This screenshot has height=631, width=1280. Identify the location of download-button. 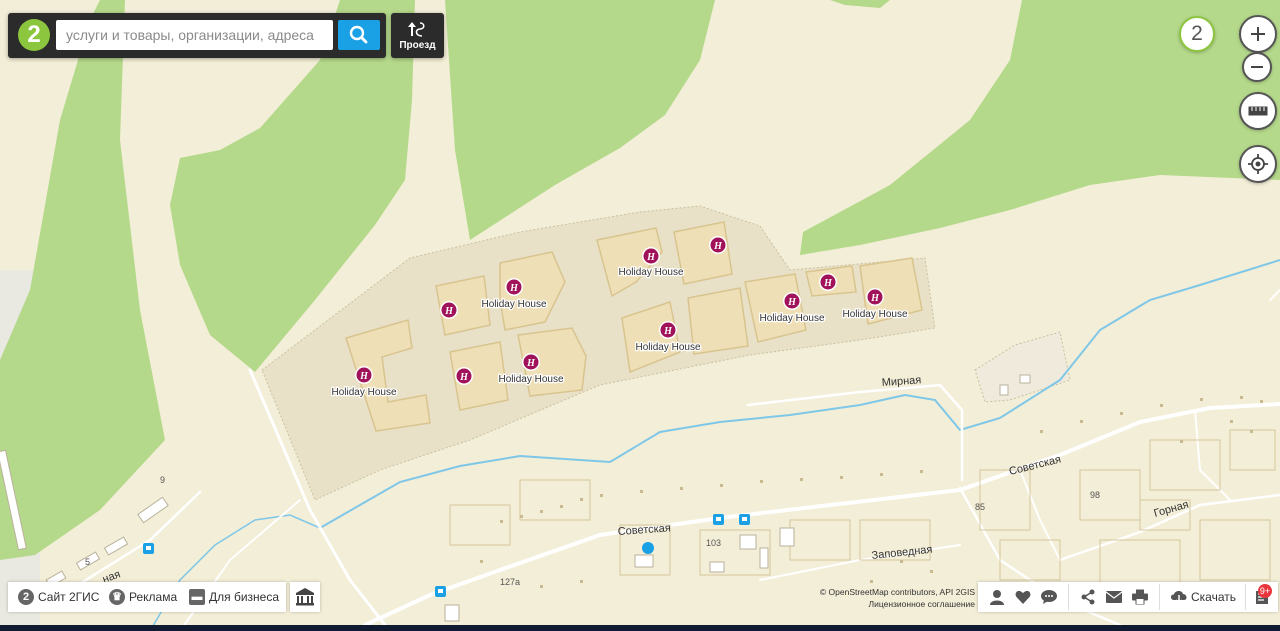
(1179, 597).